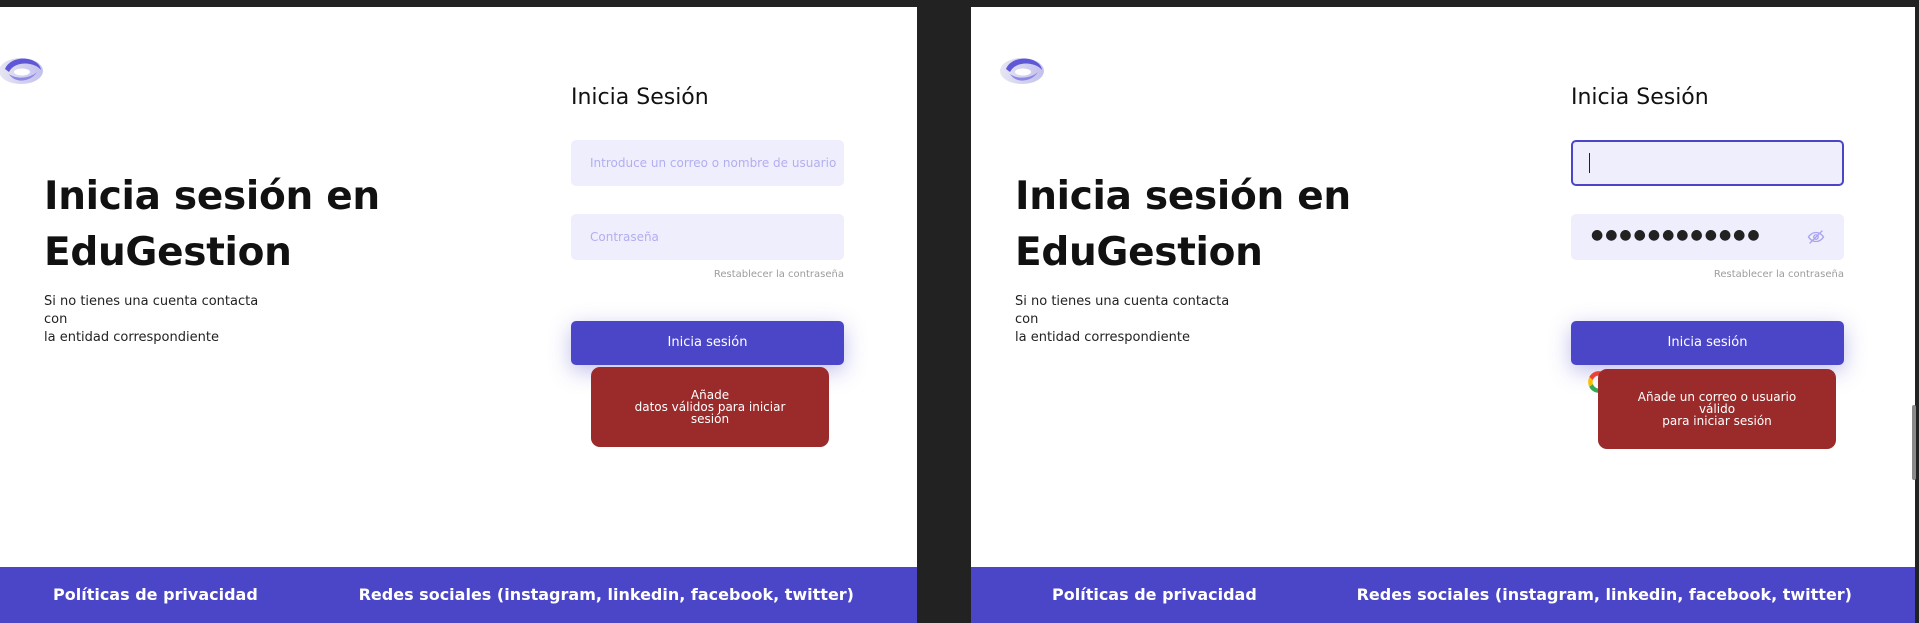 The image size is (1919, 623). What do you see at coordinates (713, 163) in the screenshot?
I see `username-placeholder: Introduce un correo o nombre de usuario` at bounding box center [713, 163].